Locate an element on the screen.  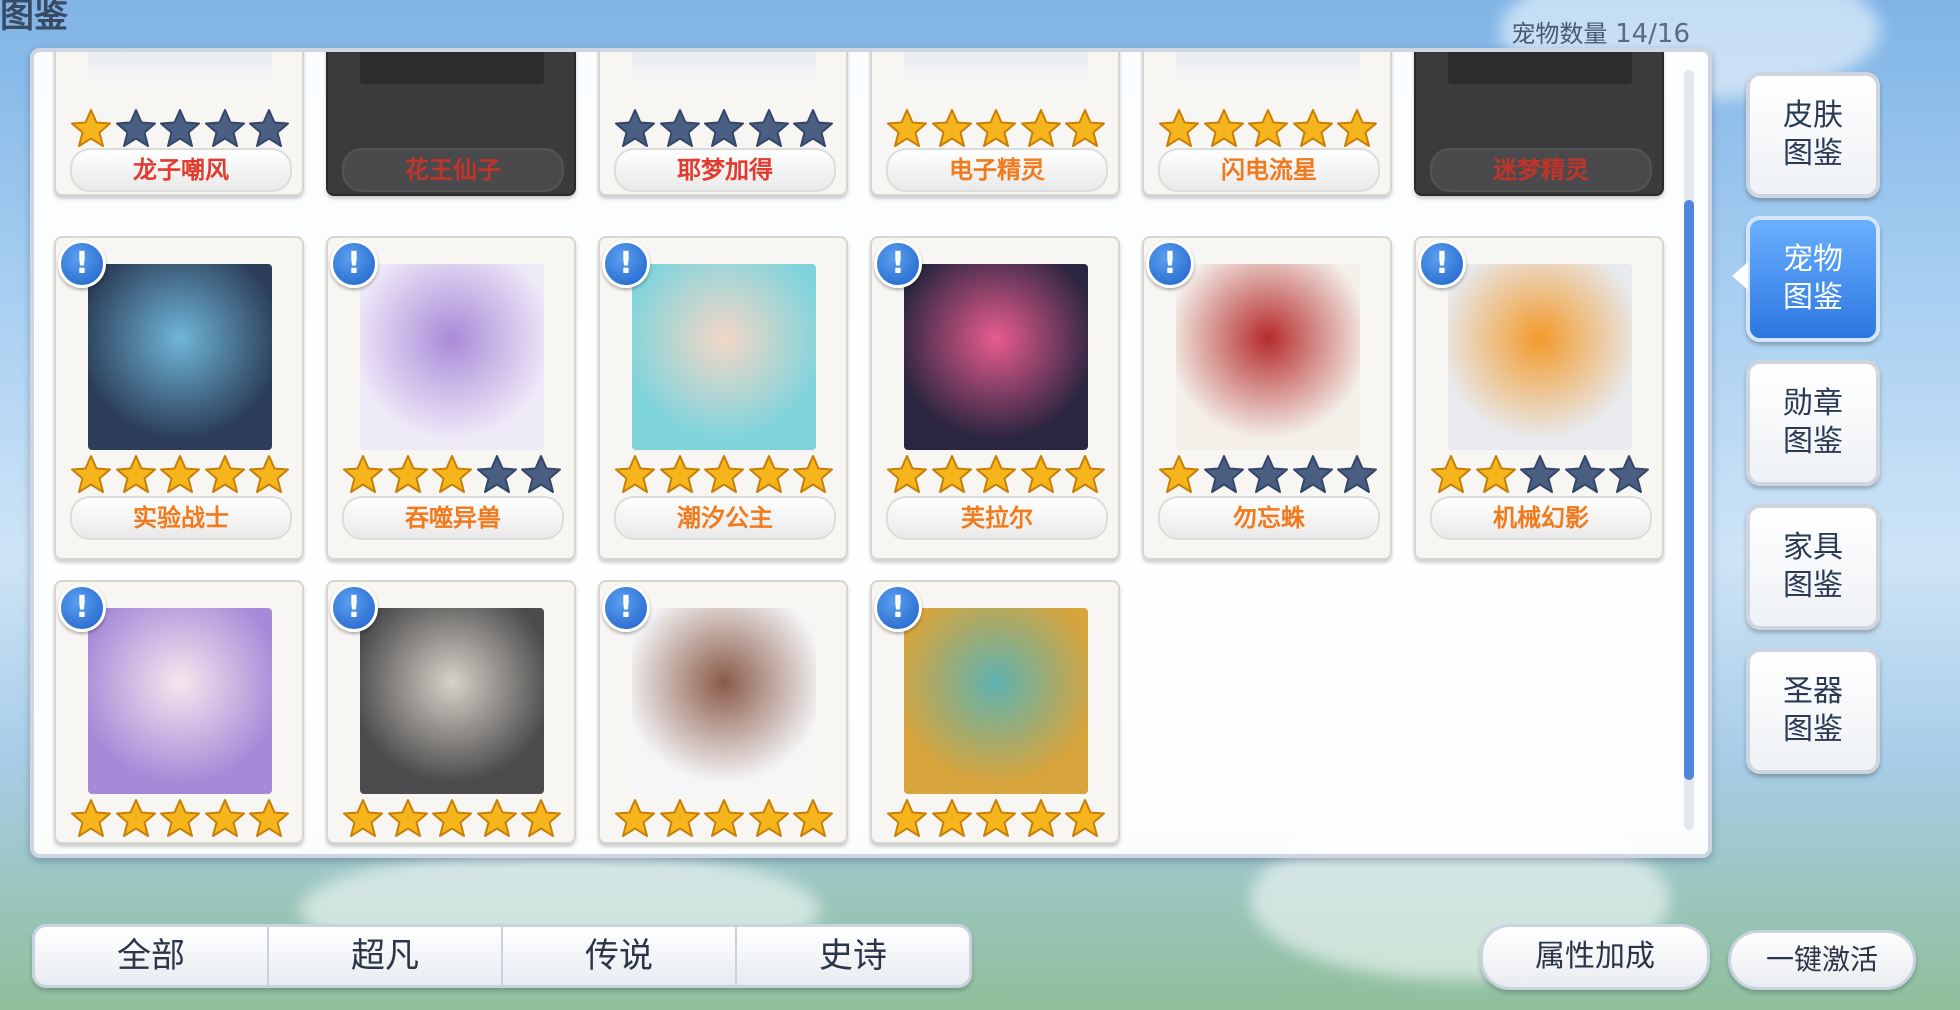
rarity-filter-tabs: 全部 超凡 传说 史诗 is located at coordinates (502, 956).